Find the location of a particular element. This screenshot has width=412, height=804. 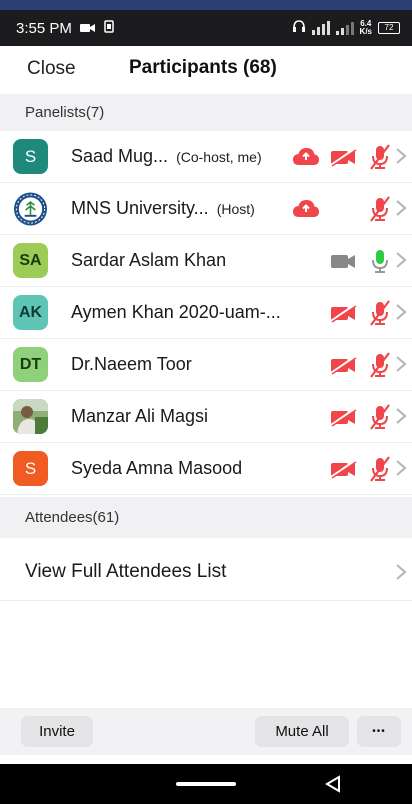

participant-row: DT Dr.Naeem Toor is located at coordinates (206, 365).